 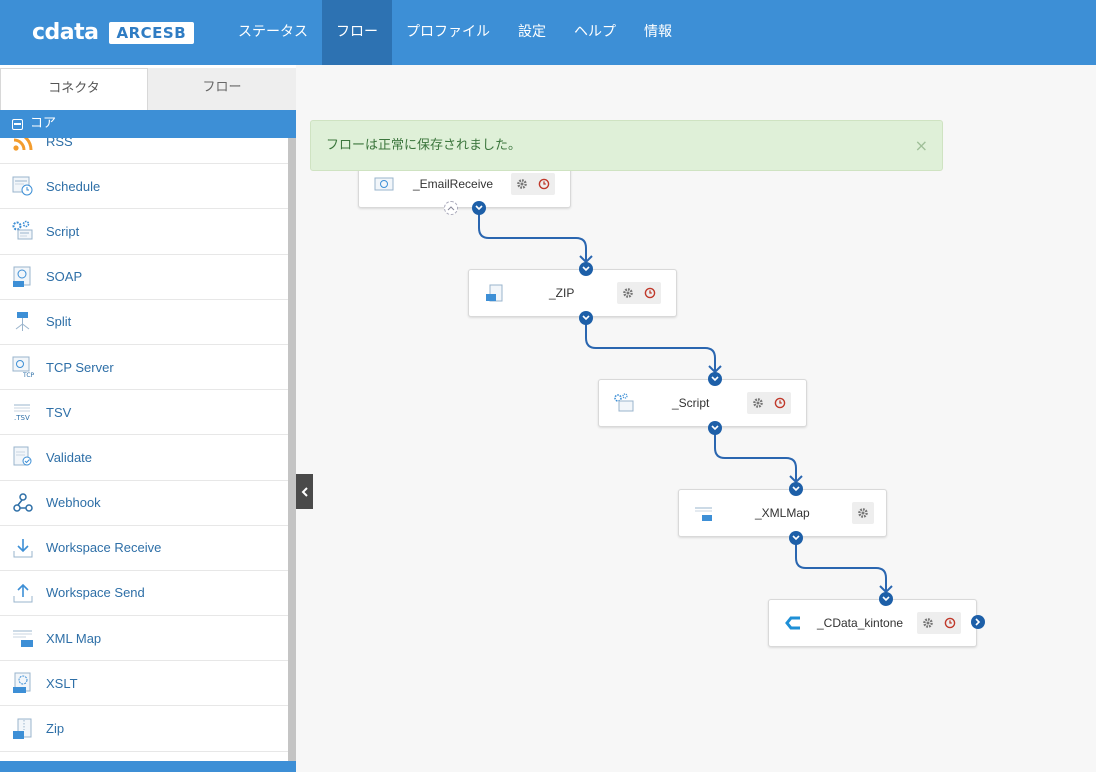 I want to click on tsv-icon: .TSV, so click(x=23, y=412).